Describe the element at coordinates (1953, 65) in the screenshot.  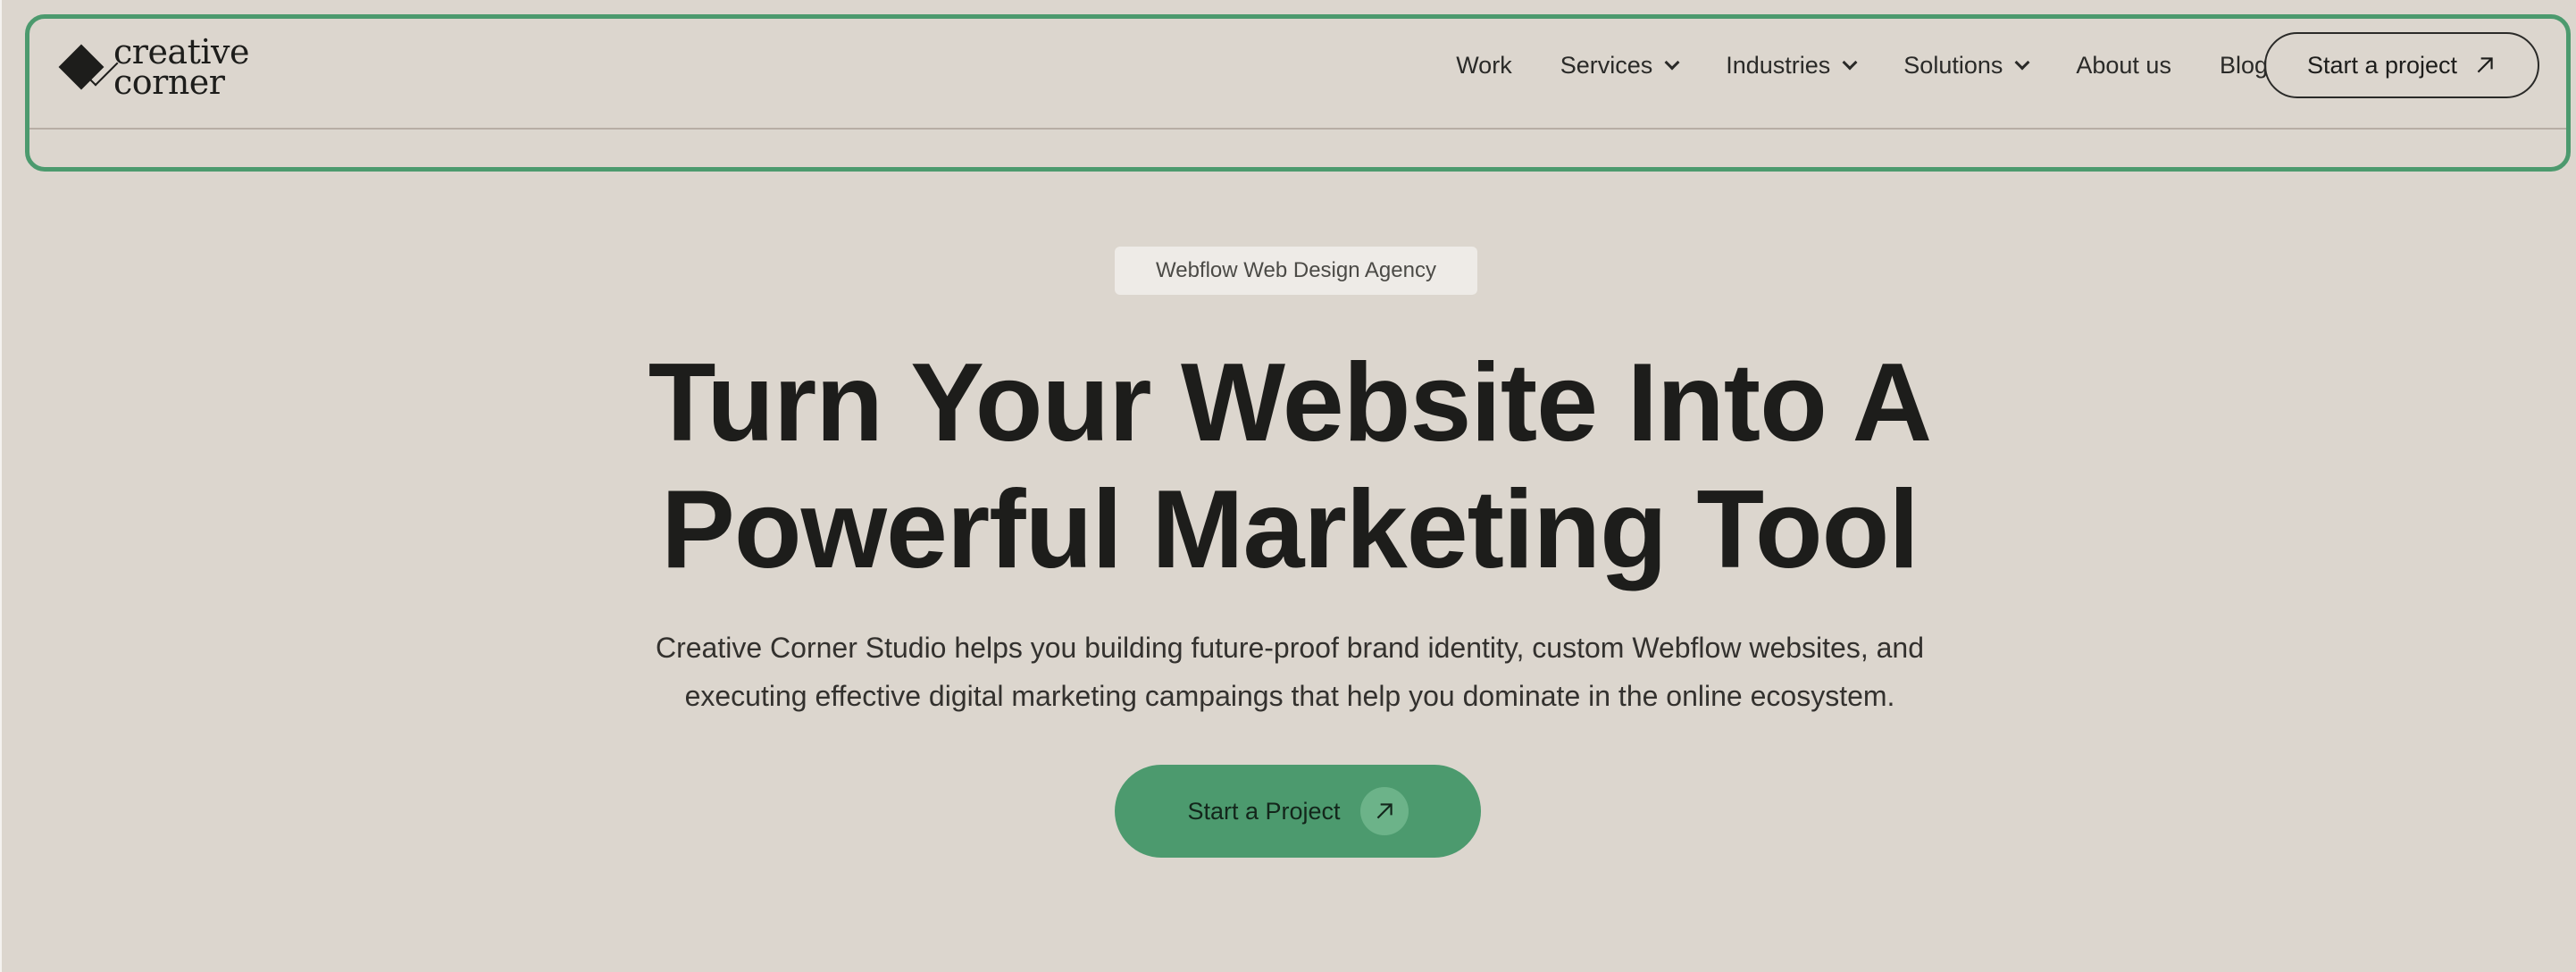
I see `nav-item-label: Solutions` at that location.